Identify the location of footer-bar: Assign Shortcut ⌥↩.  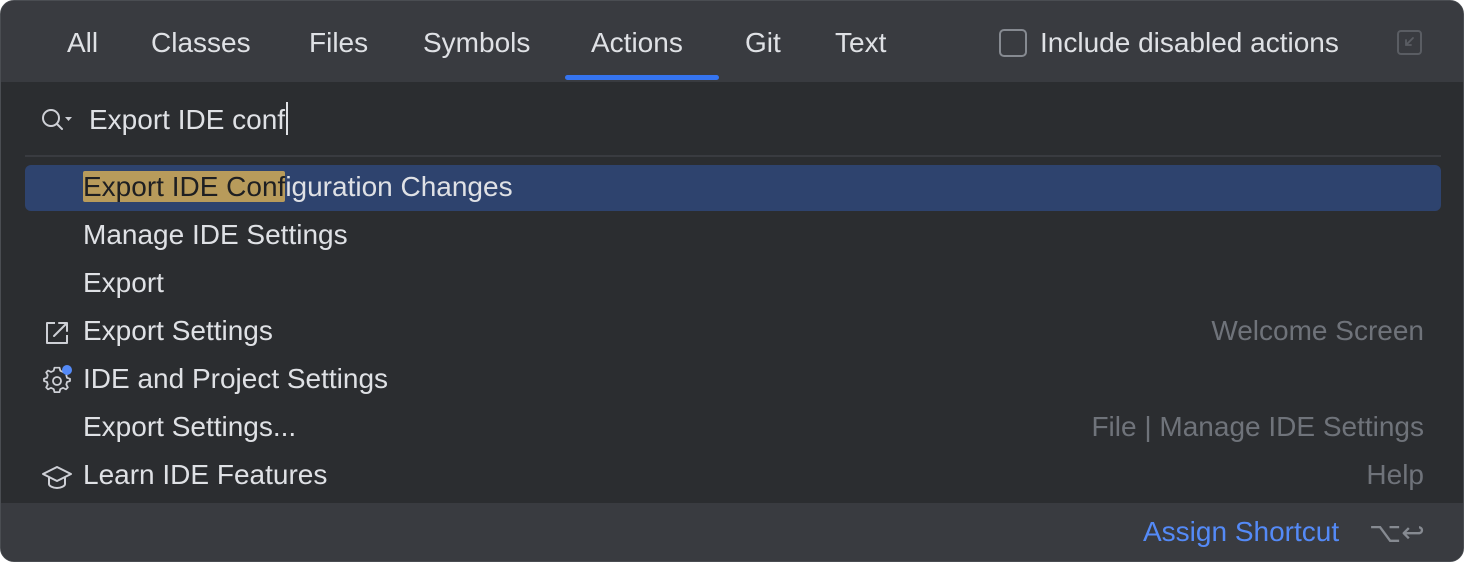
(732, 532).